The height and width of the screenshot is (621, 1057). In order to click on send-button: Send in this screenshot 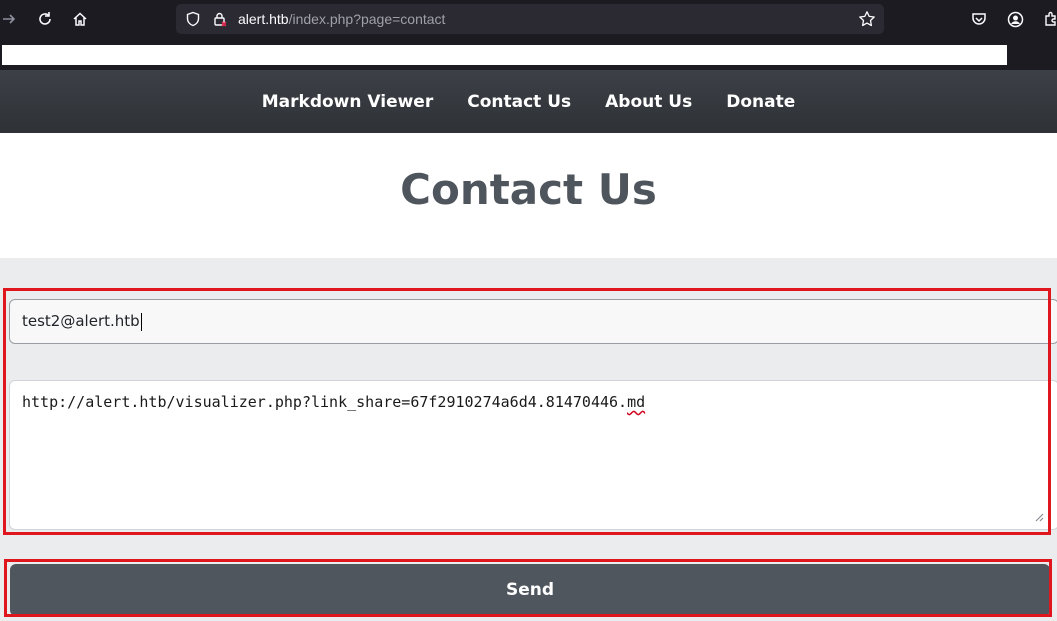, I will do `click(530, 590)`.